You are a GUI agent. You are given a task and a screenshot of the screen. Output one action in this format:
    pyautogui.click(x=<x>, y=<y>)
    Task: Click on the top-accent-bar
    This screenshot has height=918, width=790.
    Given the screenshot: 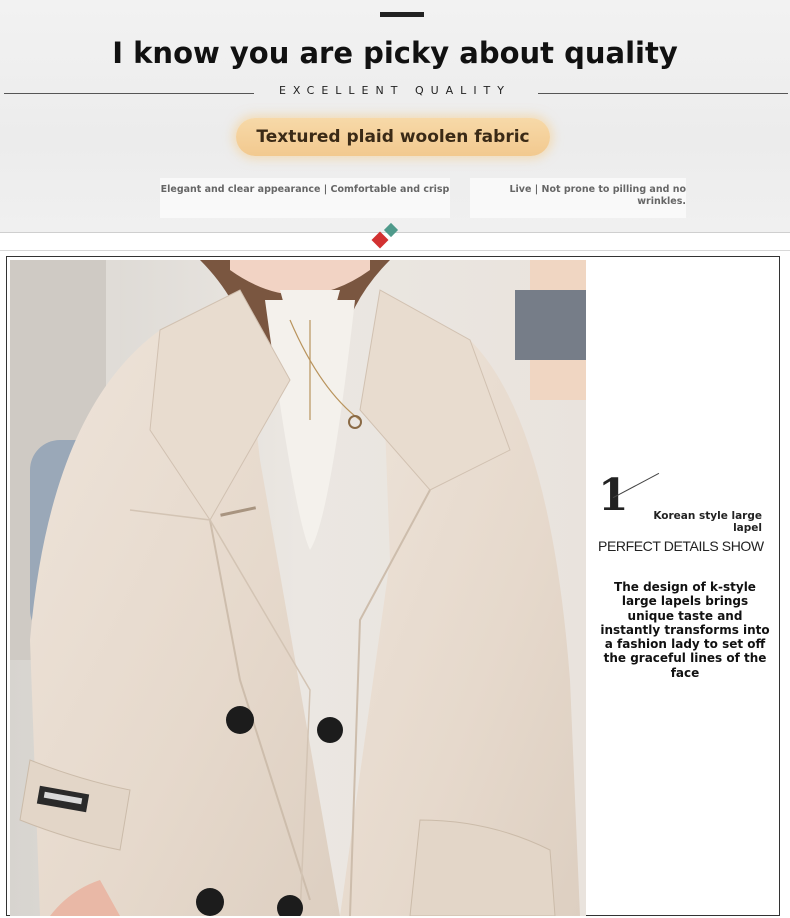 What is the action you would take?
    pyautogui.click(x=402, y=14)
    